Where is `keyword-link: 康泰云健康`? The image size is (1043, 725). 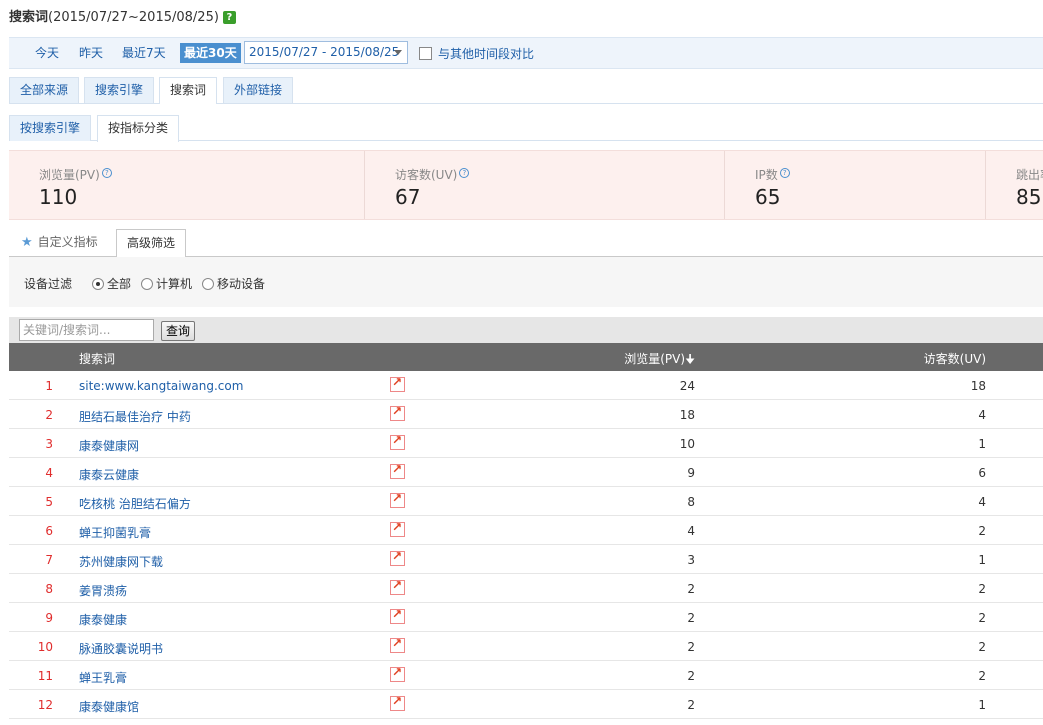 keyword-link: 康泰云健康 is located at coordinates (109, 474).